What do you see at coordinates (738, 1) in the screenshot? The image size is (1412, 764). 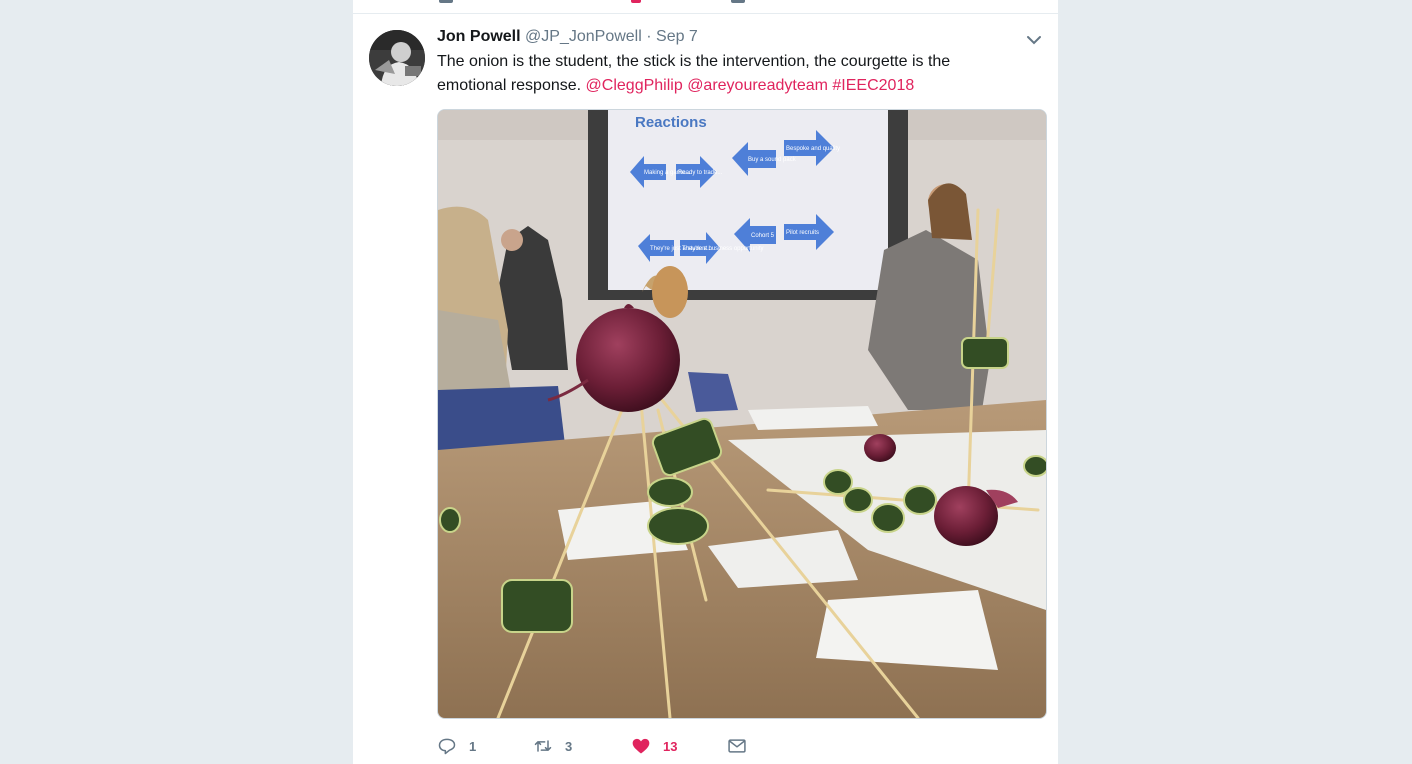 I see `previous-dm-icon` at bounding box center [738, 1].